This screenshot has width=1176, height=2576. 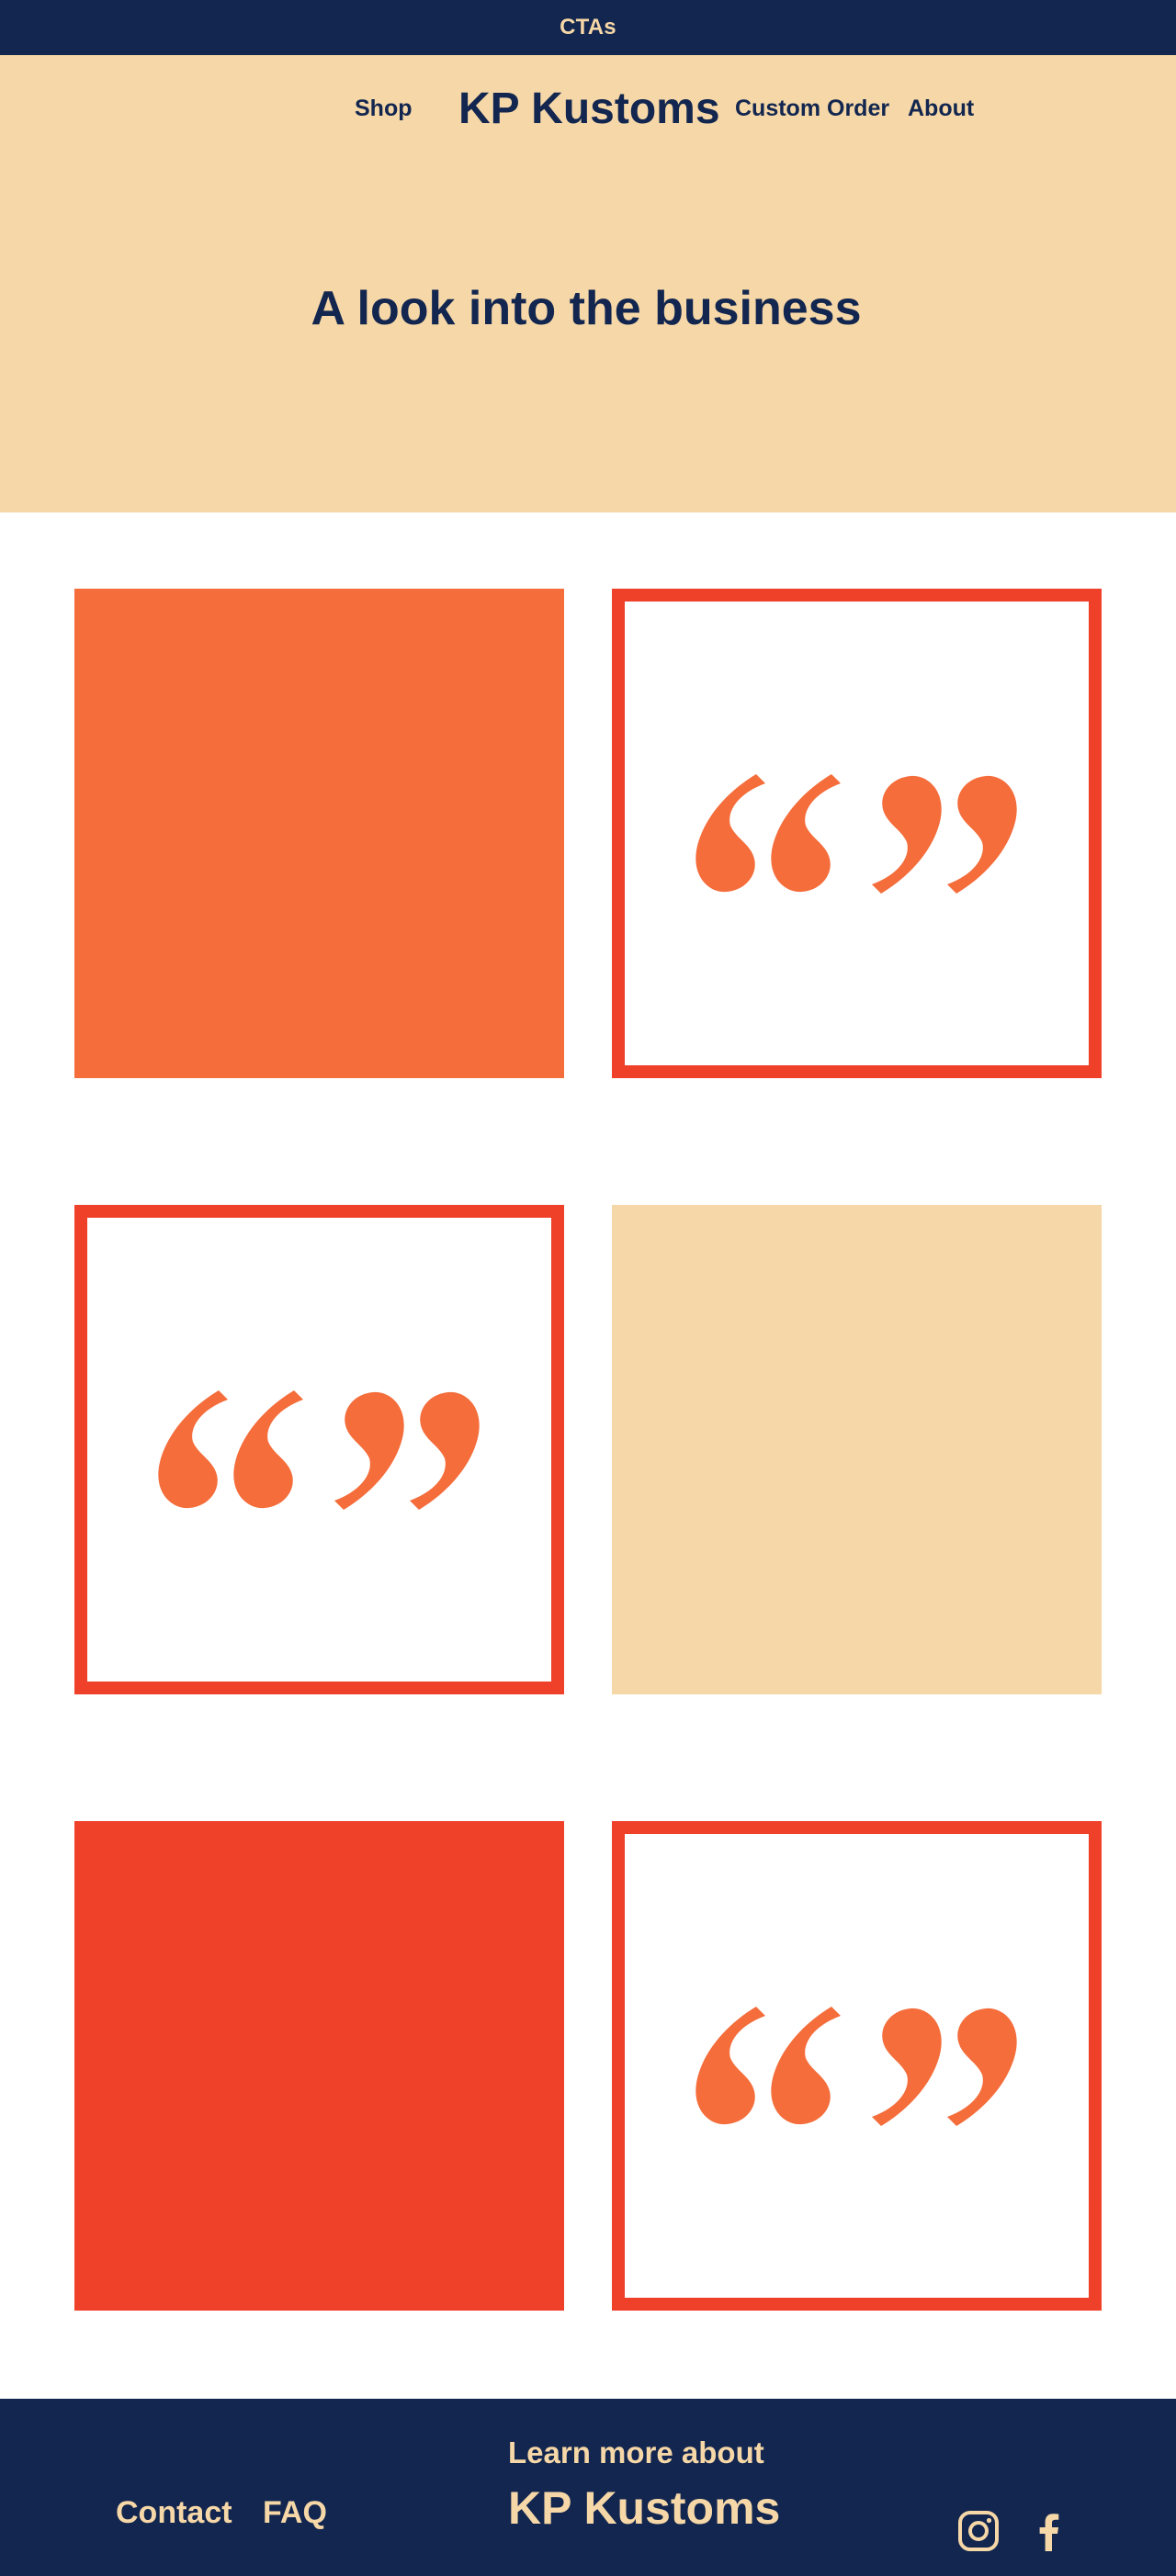 I want to click on instagram-icon, so click(x=978, y=2531).